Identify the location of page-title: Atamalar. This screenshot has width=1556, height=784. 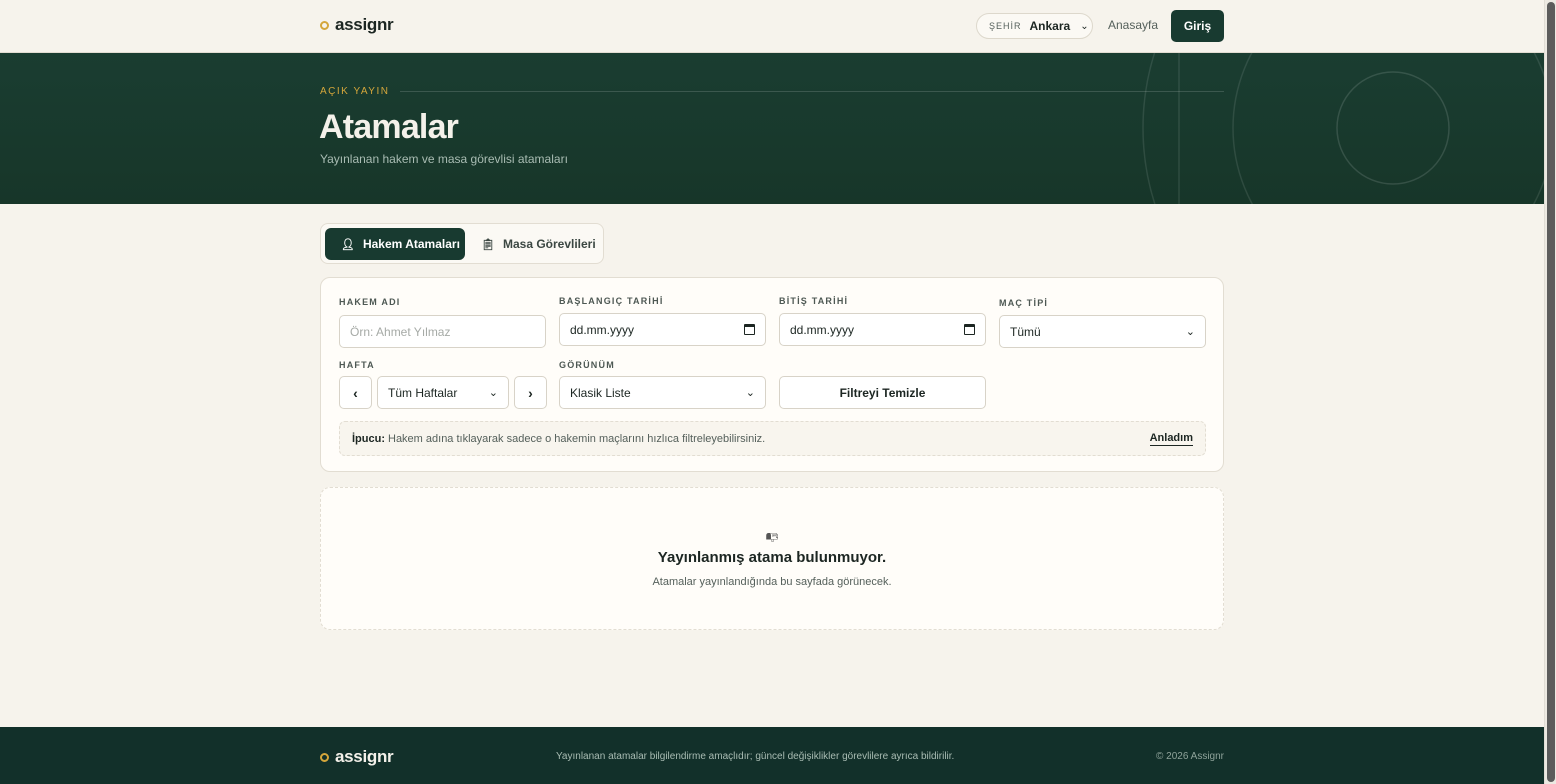
(389, 127).